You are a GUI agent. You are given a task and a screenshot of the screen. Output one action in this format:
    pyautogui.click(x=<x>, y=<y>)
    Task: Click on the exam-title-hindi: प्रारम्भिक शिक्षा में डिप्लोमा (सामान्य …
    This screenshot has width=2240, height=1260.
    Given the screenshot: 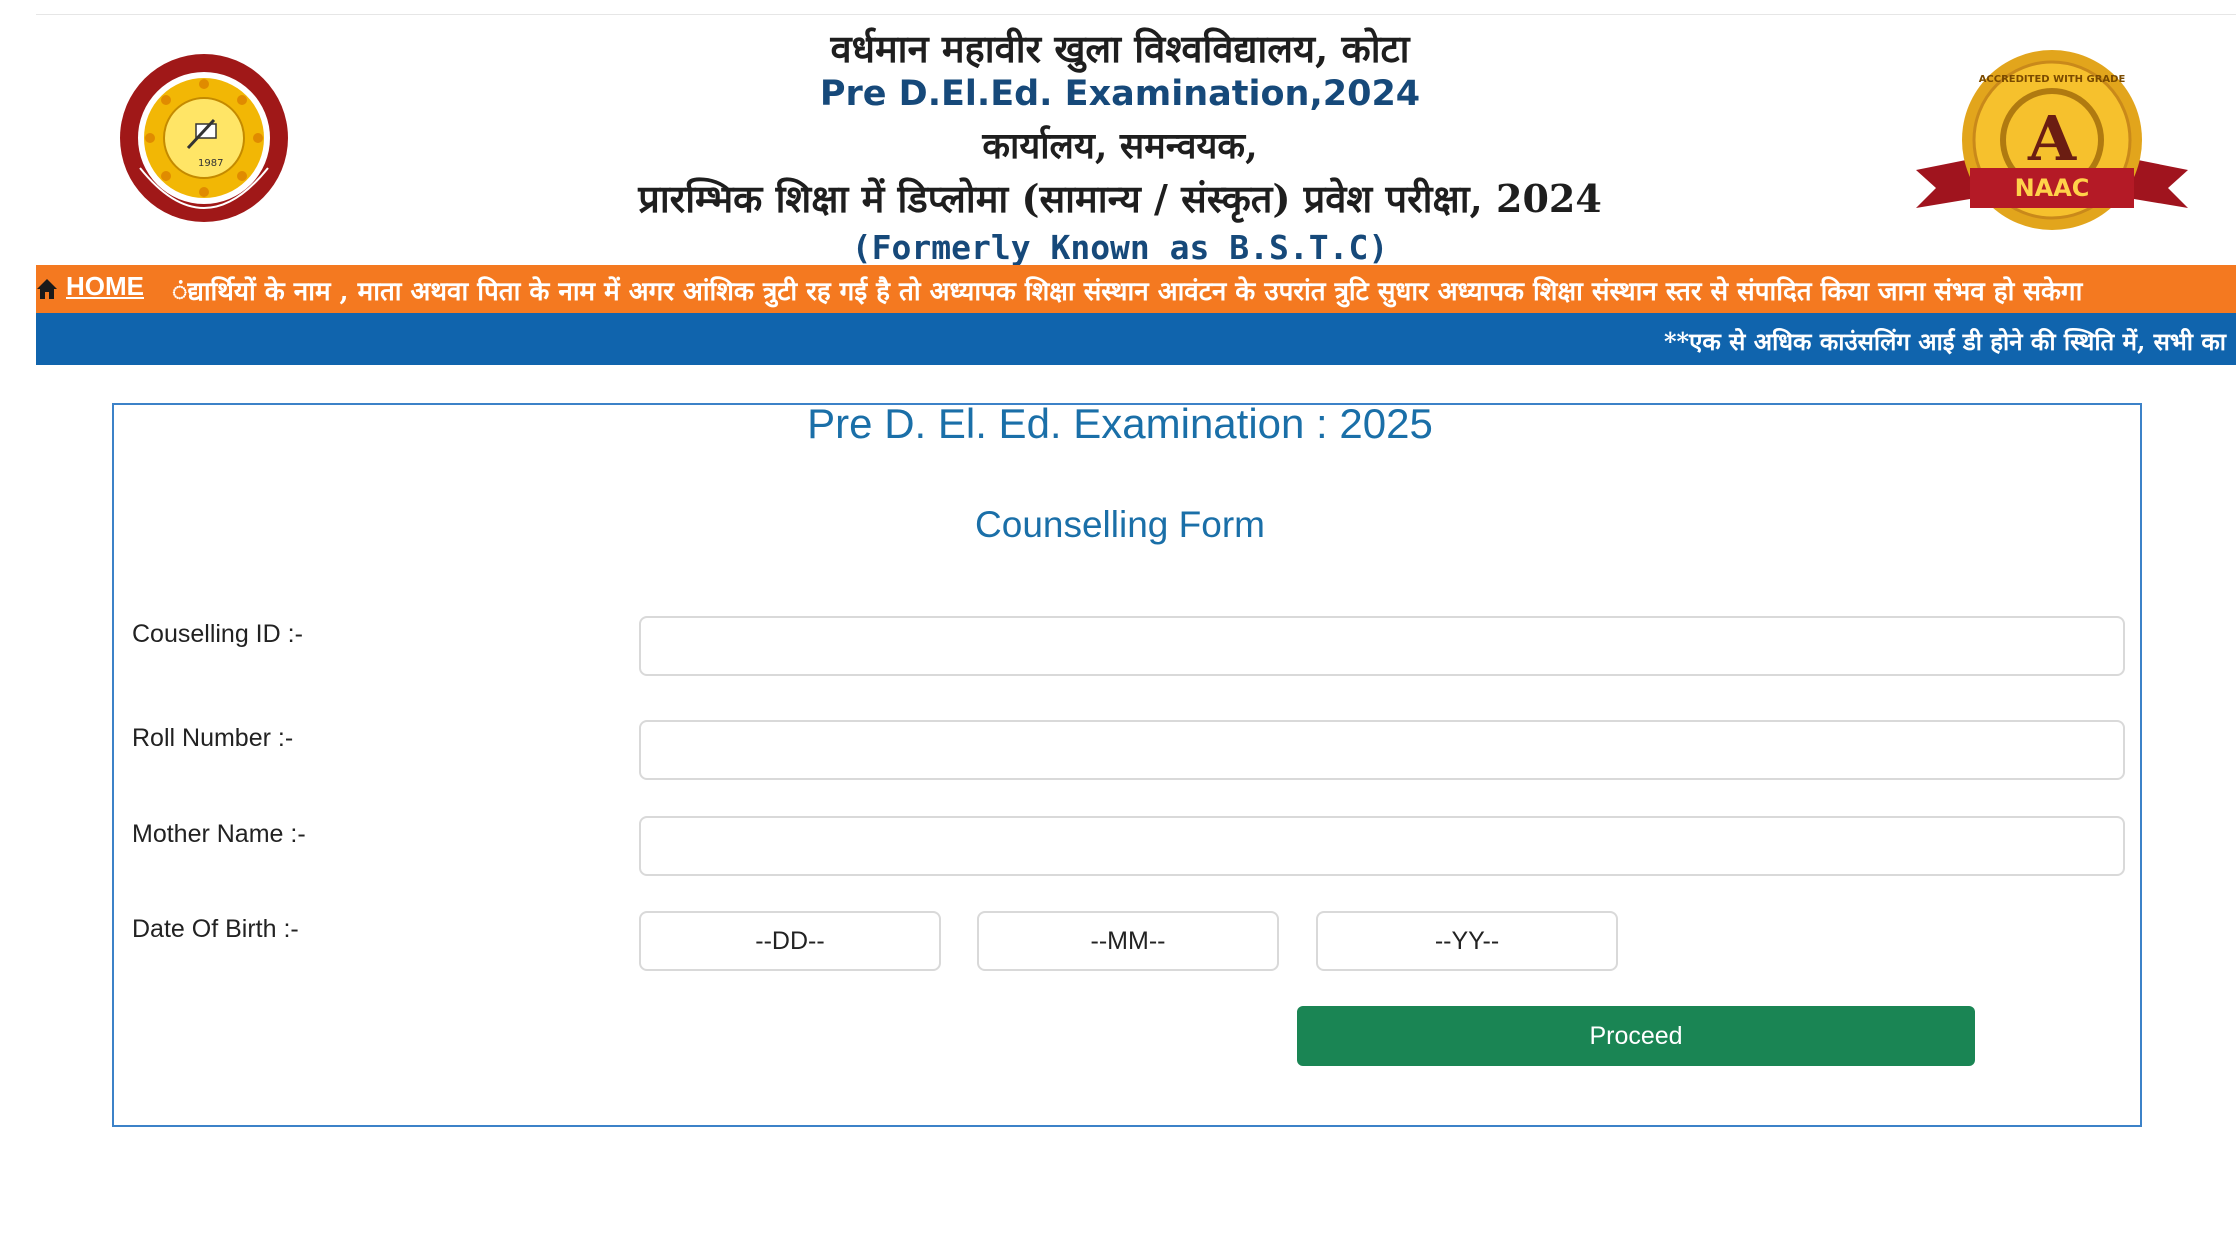 What is the action you would take?
    pyautogui.click(x=1120, y=198)
    